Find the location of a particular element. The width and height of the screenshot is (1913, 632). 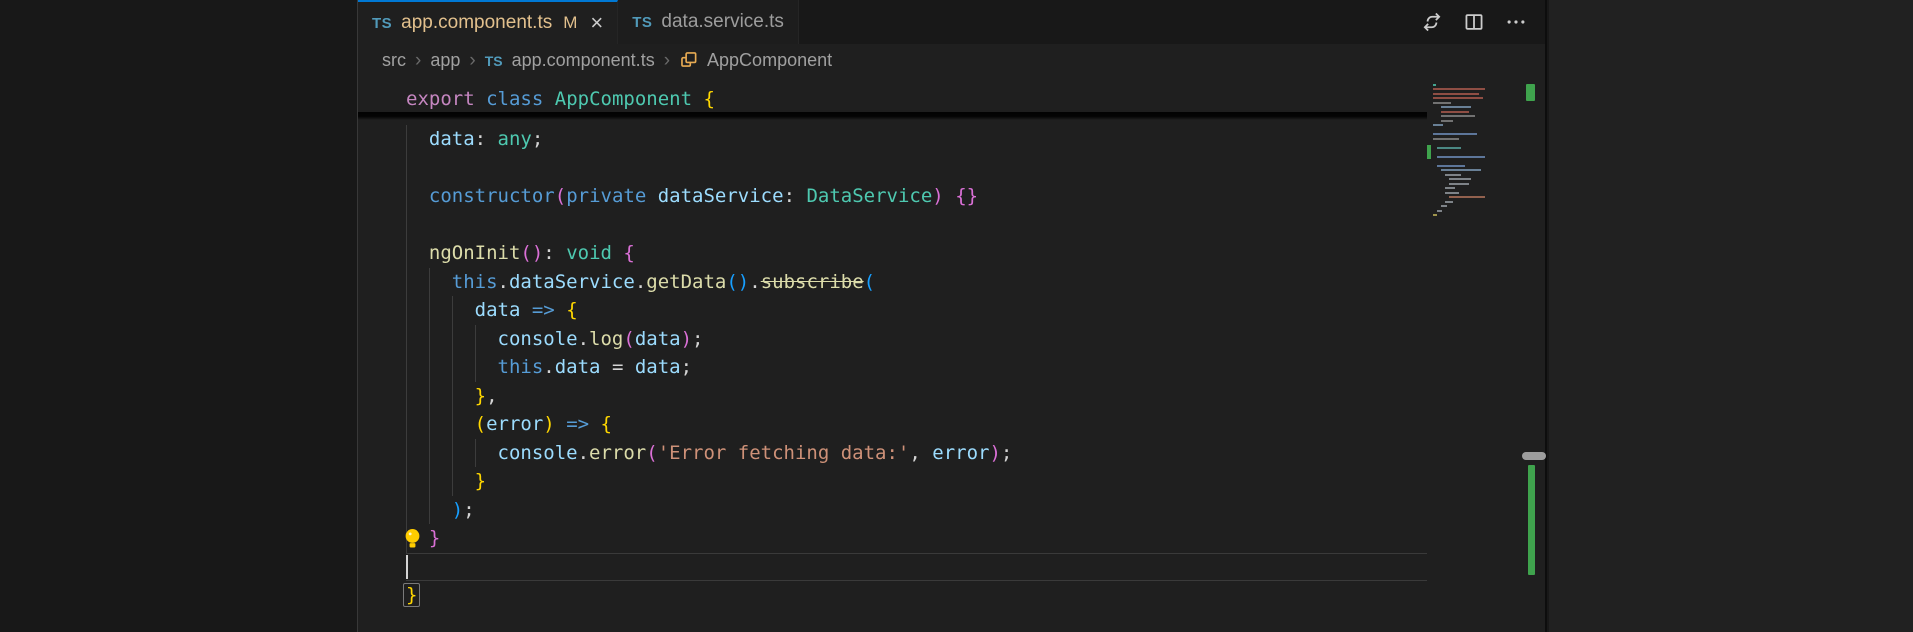

current-line-highlight is located at coordinates (916, 566).